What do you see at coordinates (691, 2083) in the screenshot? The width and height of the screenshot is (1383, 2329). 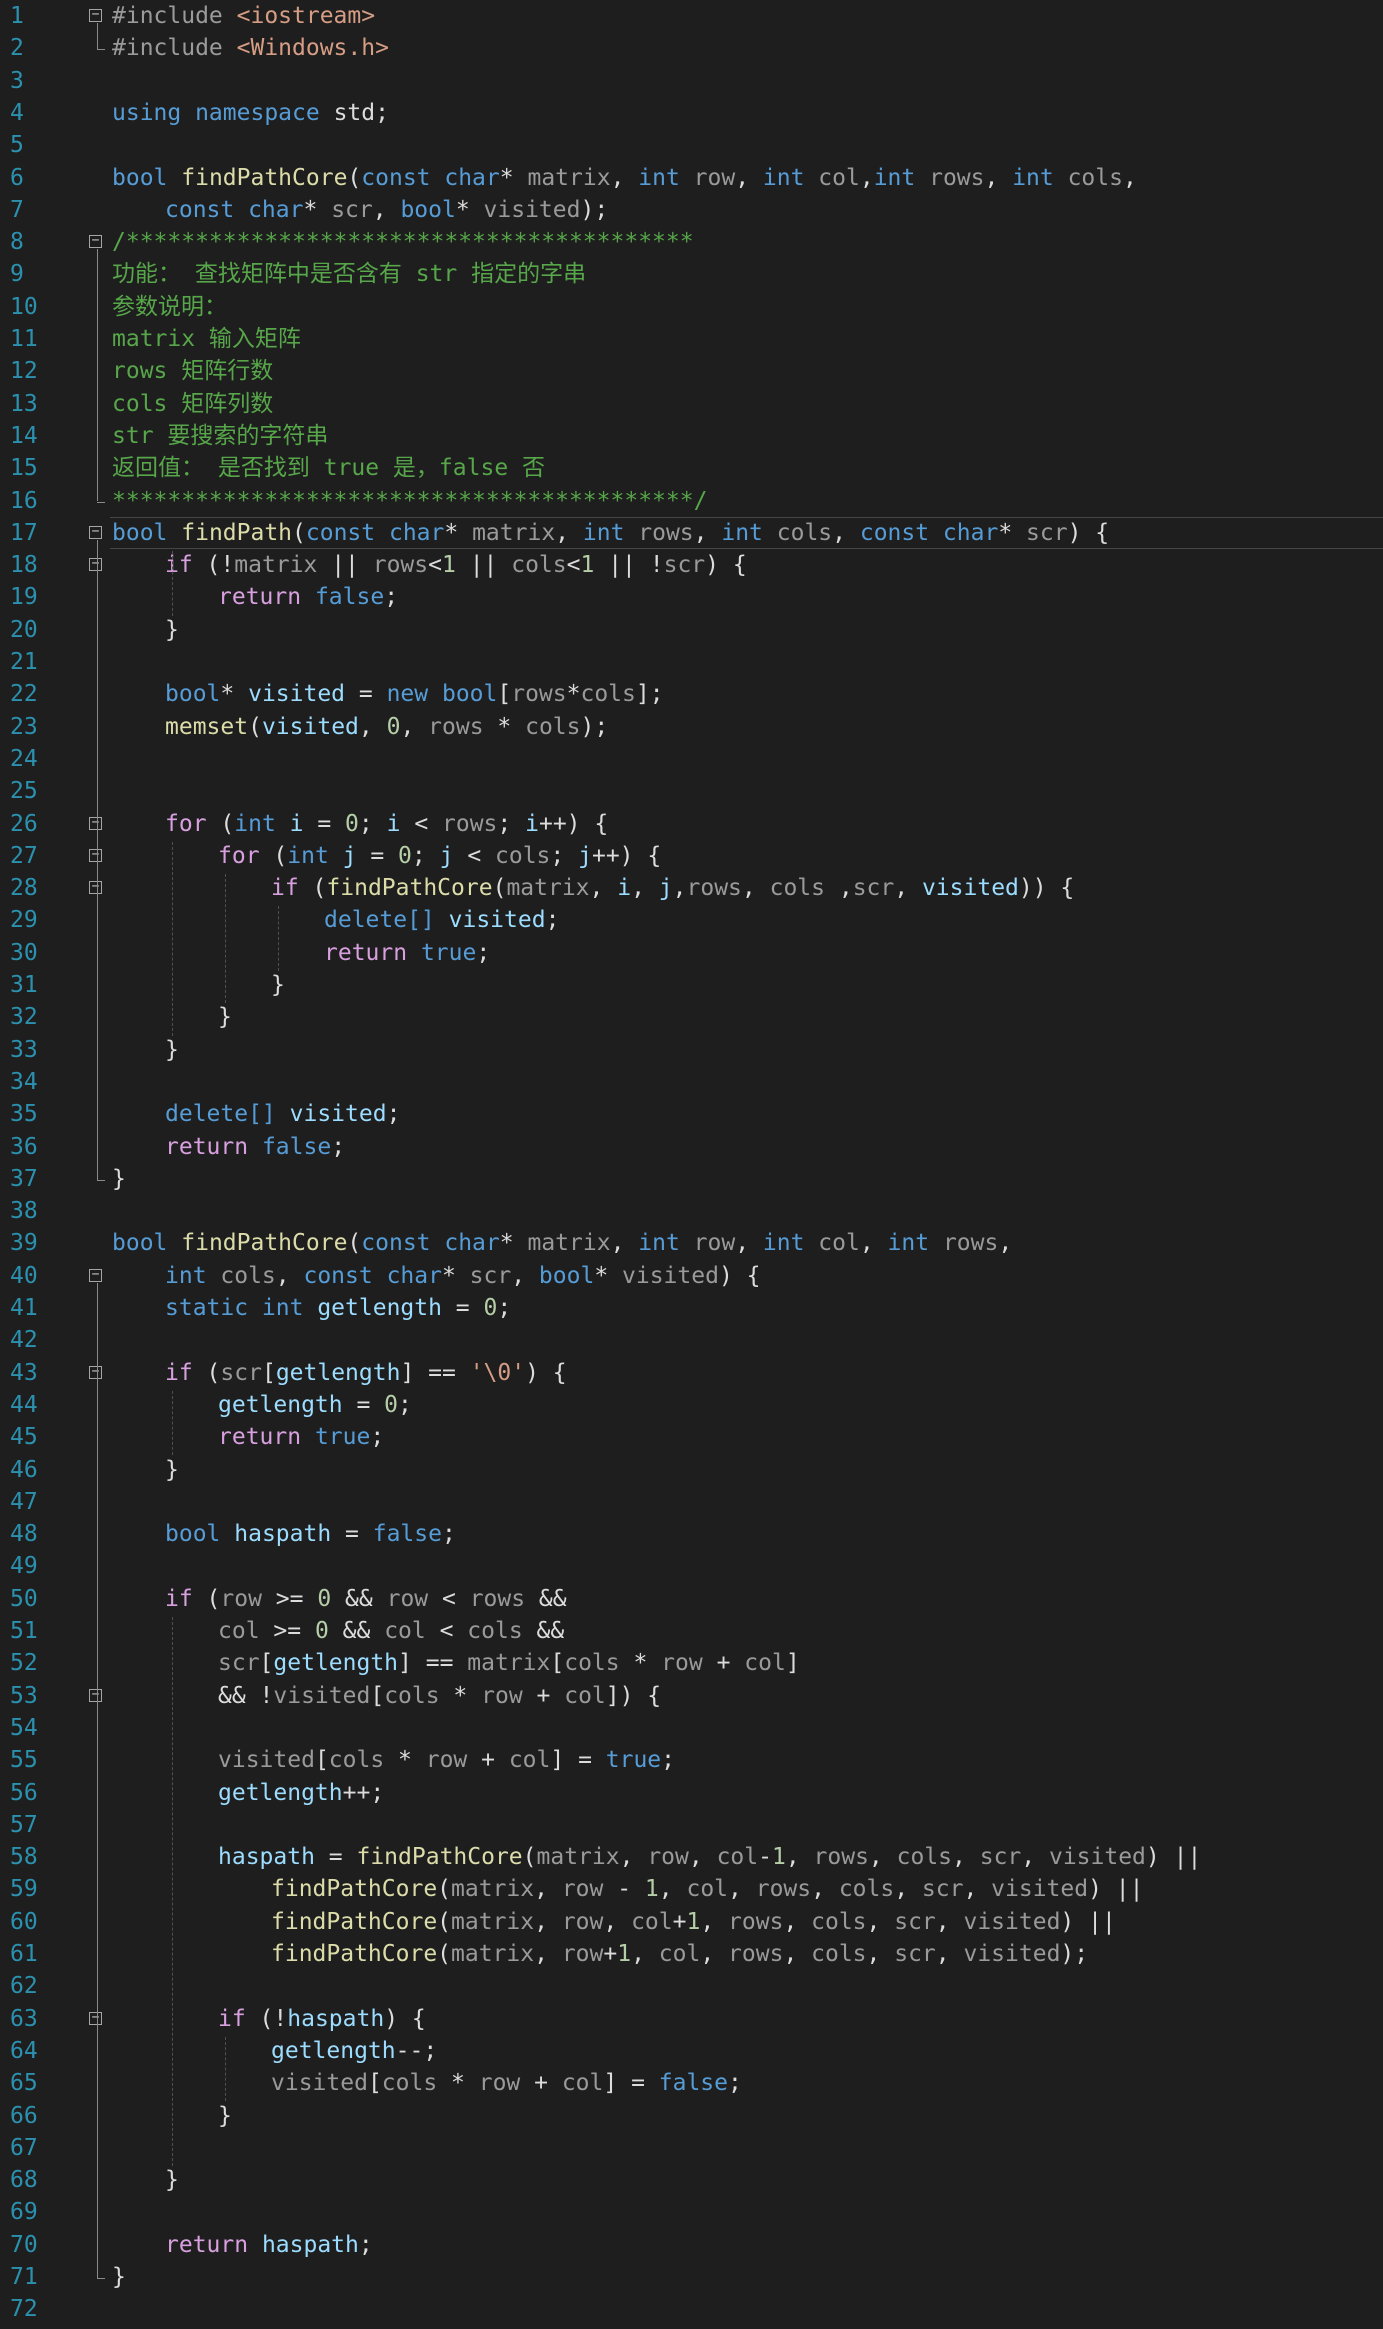 I see `code-line: 65 visited[cols * row + col] = false;` at bounding box center [691, 2083].